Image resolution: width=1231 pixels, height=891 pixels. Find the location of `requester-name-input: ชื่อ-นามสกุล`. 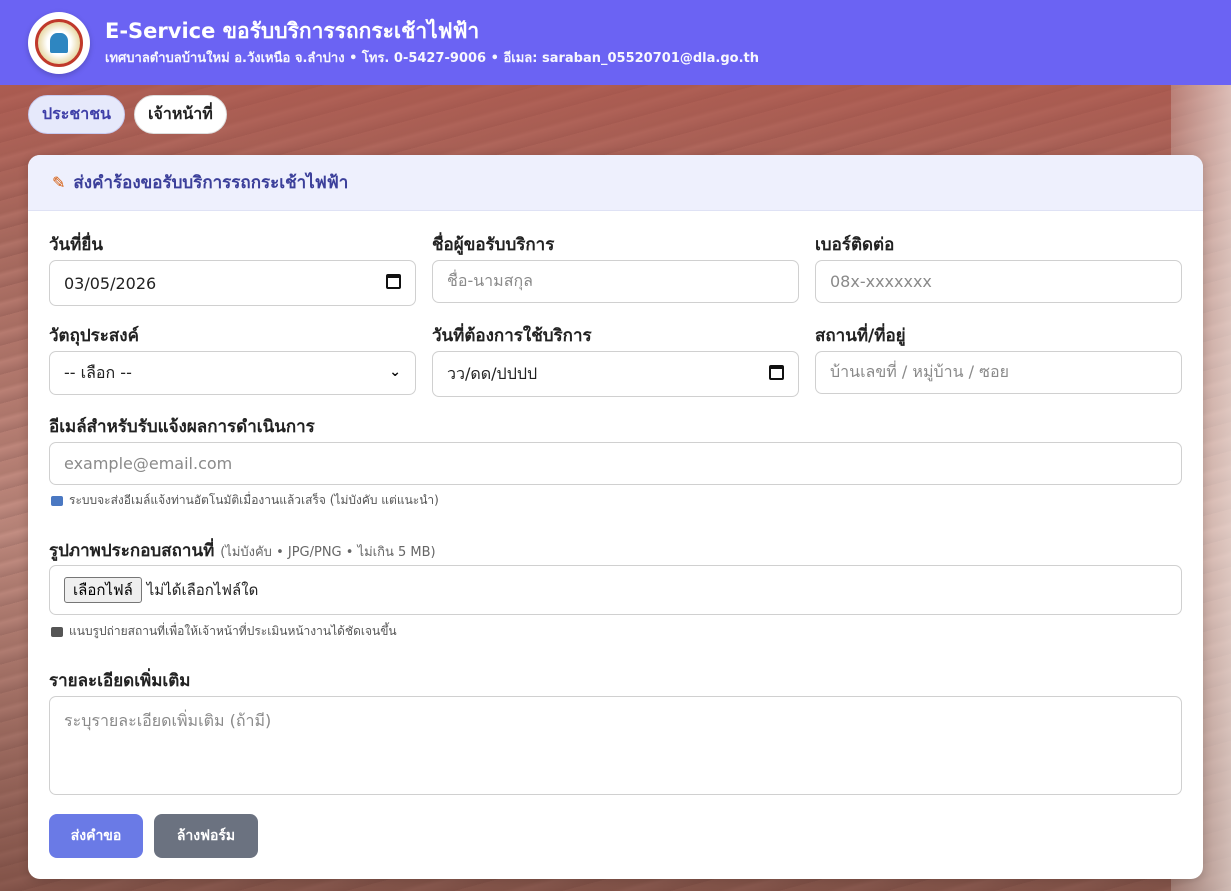

requester-name-input: ชื่อ-นามสกุล is located at coordinates (615, 281).